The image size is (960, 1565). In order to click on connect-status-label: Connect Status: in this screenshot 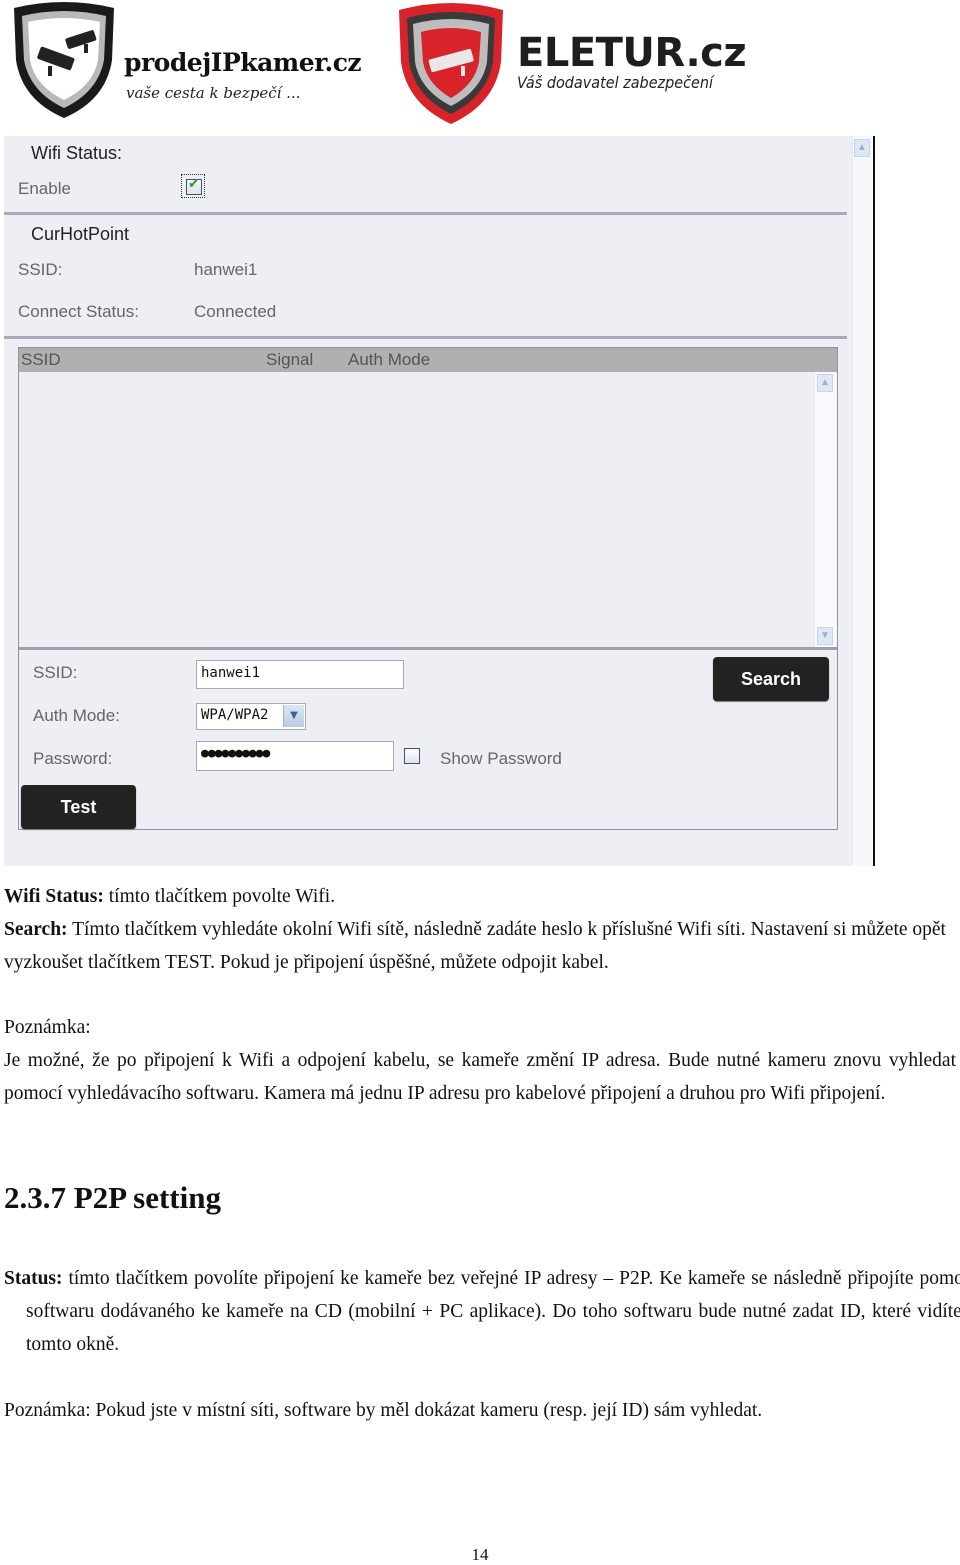, I will do `click(78, 311)`.